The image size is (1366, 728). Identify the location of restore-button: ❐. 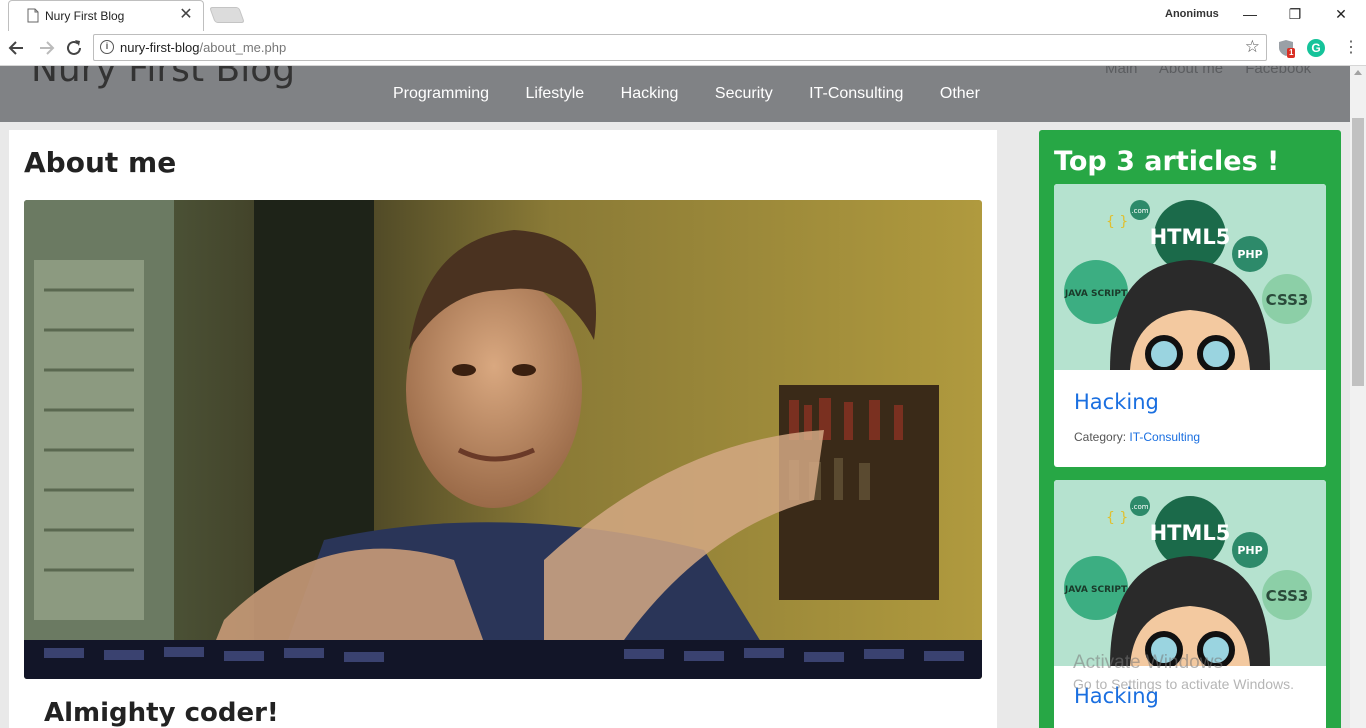
(1295, 15).